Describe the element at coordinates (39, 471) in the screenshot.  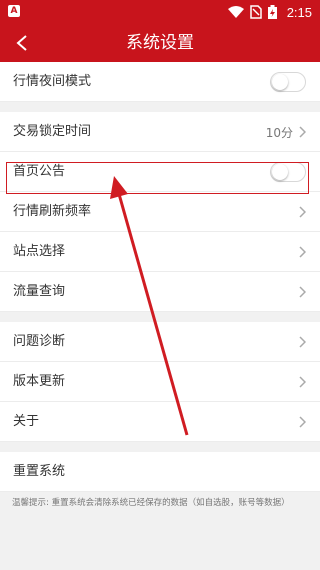
I see `setting-label: 重置系统` at that location.